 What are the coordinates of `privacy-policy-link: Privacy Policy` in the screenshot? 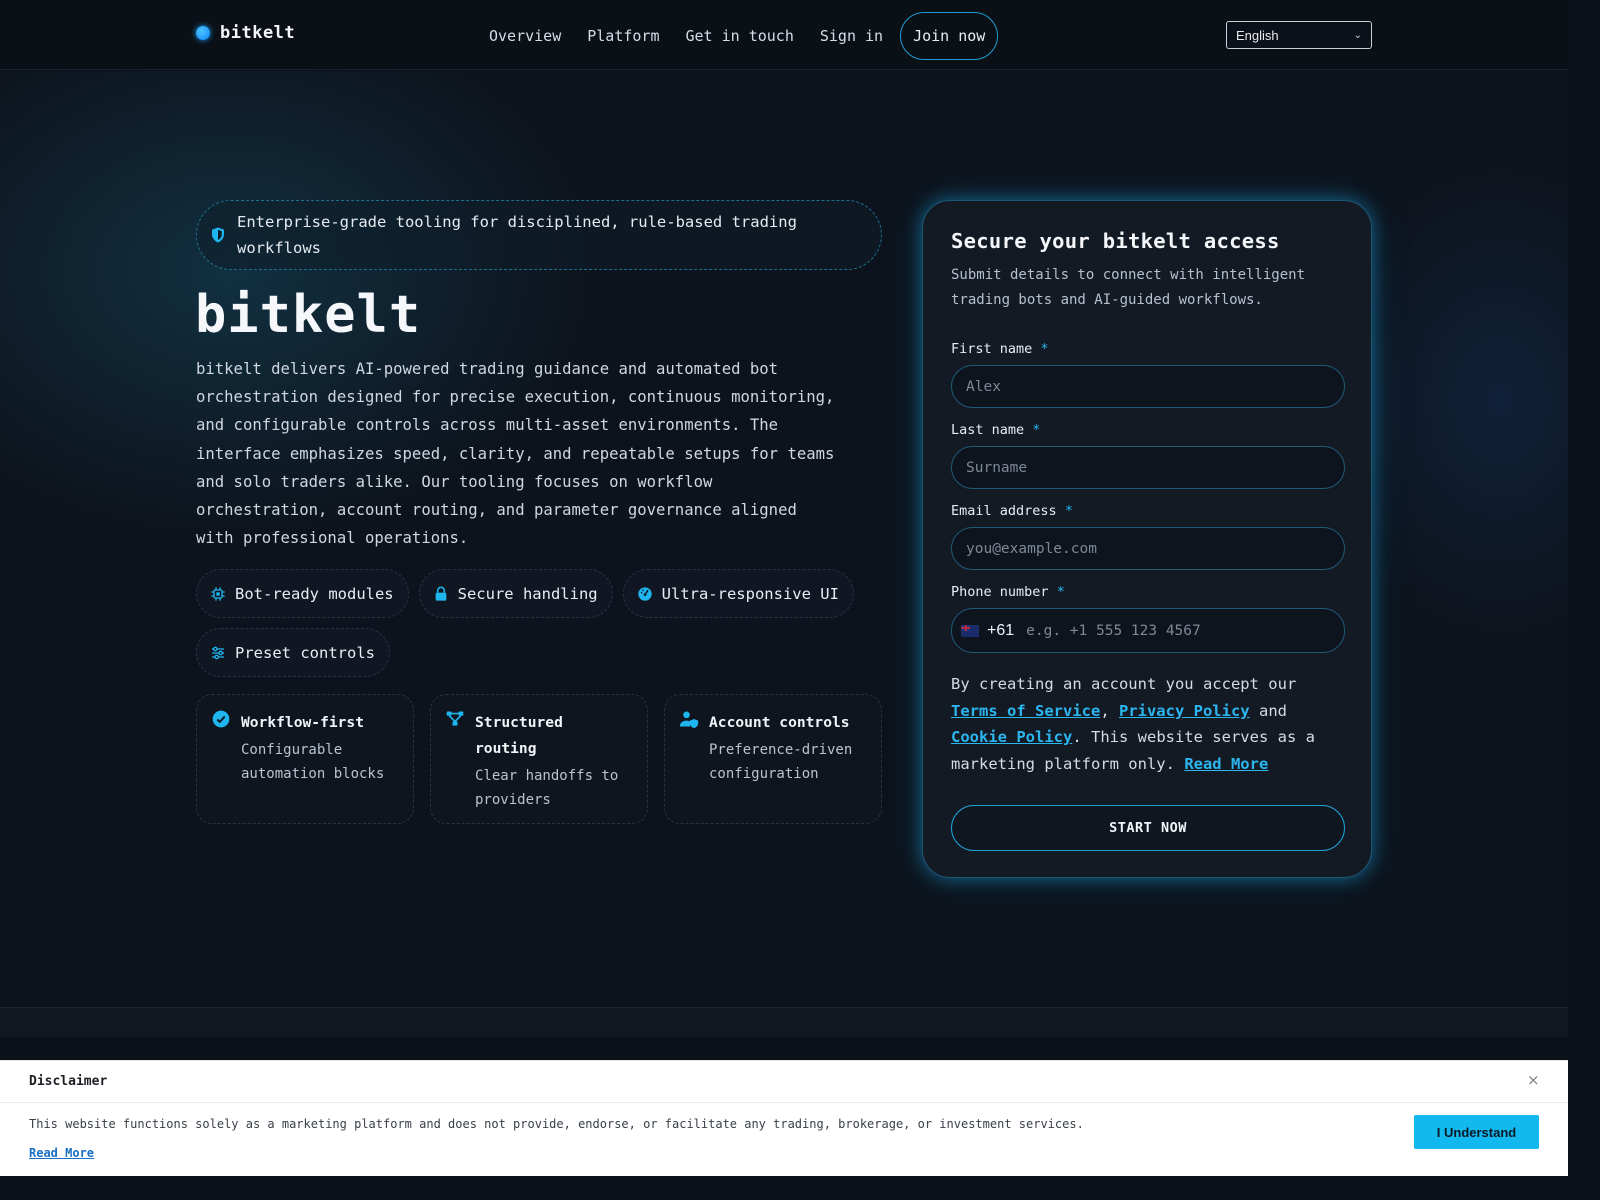 It's located at (1184, 711).